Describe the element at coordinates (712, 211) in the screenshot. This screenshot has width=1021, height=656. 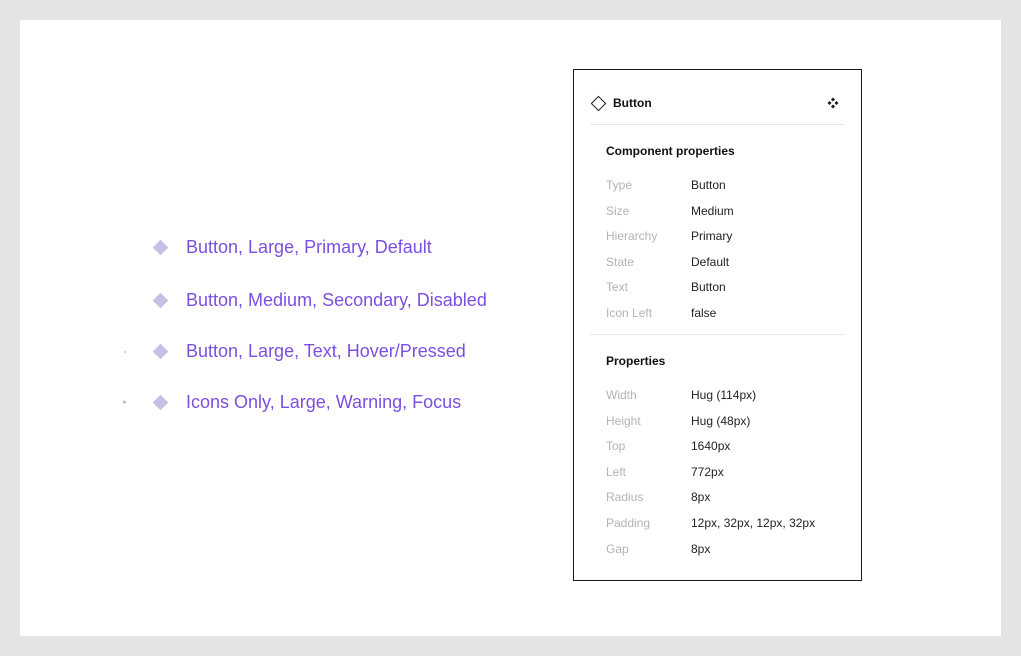
I see `property-value: Medium` at that location.